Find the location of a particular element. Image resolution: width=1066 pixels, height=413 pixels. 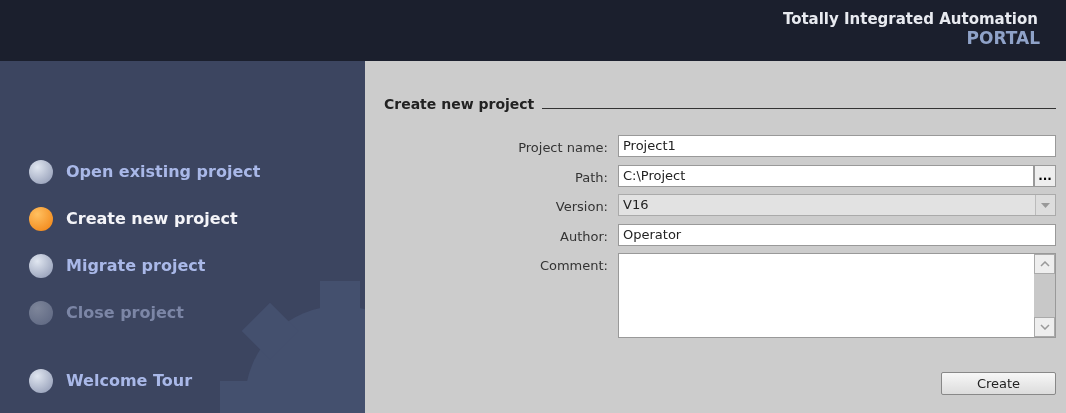

nav-item: Open existing project is located at coordinates (163, 172).